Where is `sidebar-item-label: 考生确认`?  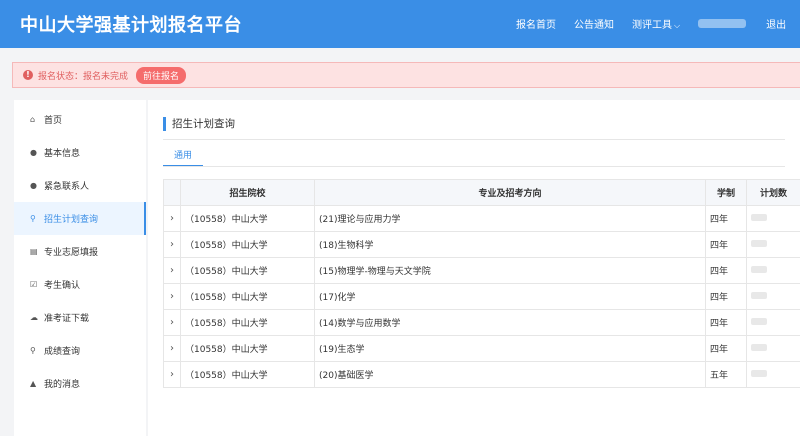
sidebar-item-label: 考生确认 is located at coordinates (62, 286).